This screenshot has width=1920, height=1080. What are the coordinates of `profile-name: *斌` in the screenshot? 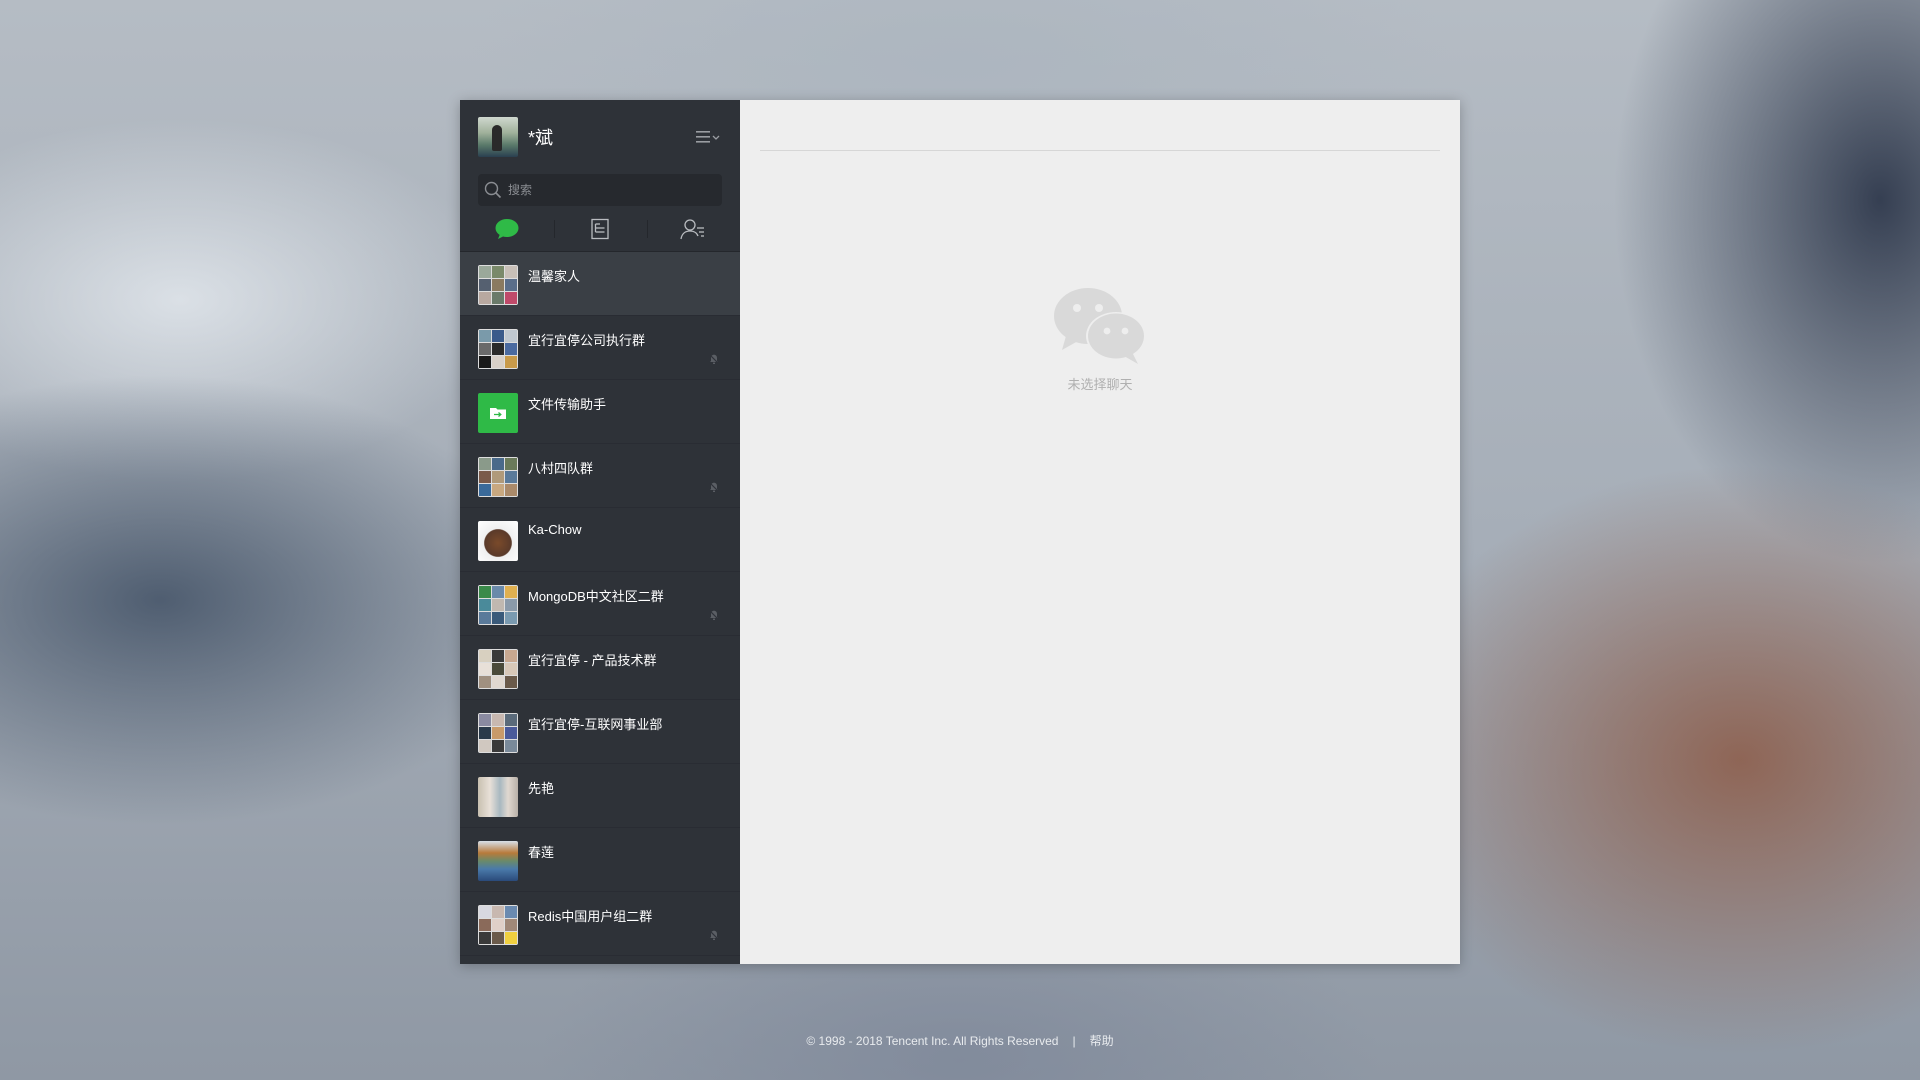 It's located at (541, 138).